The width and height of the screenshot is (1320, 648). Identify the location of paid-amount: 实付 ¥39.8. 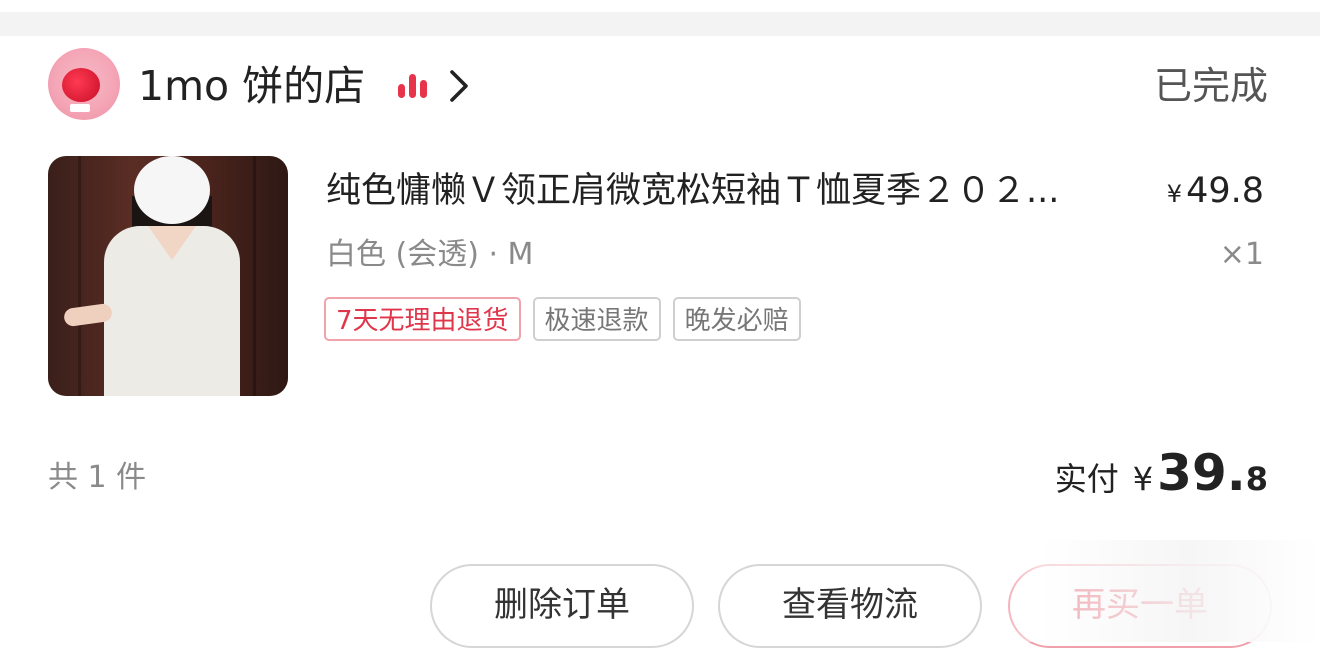
(1161, 479).